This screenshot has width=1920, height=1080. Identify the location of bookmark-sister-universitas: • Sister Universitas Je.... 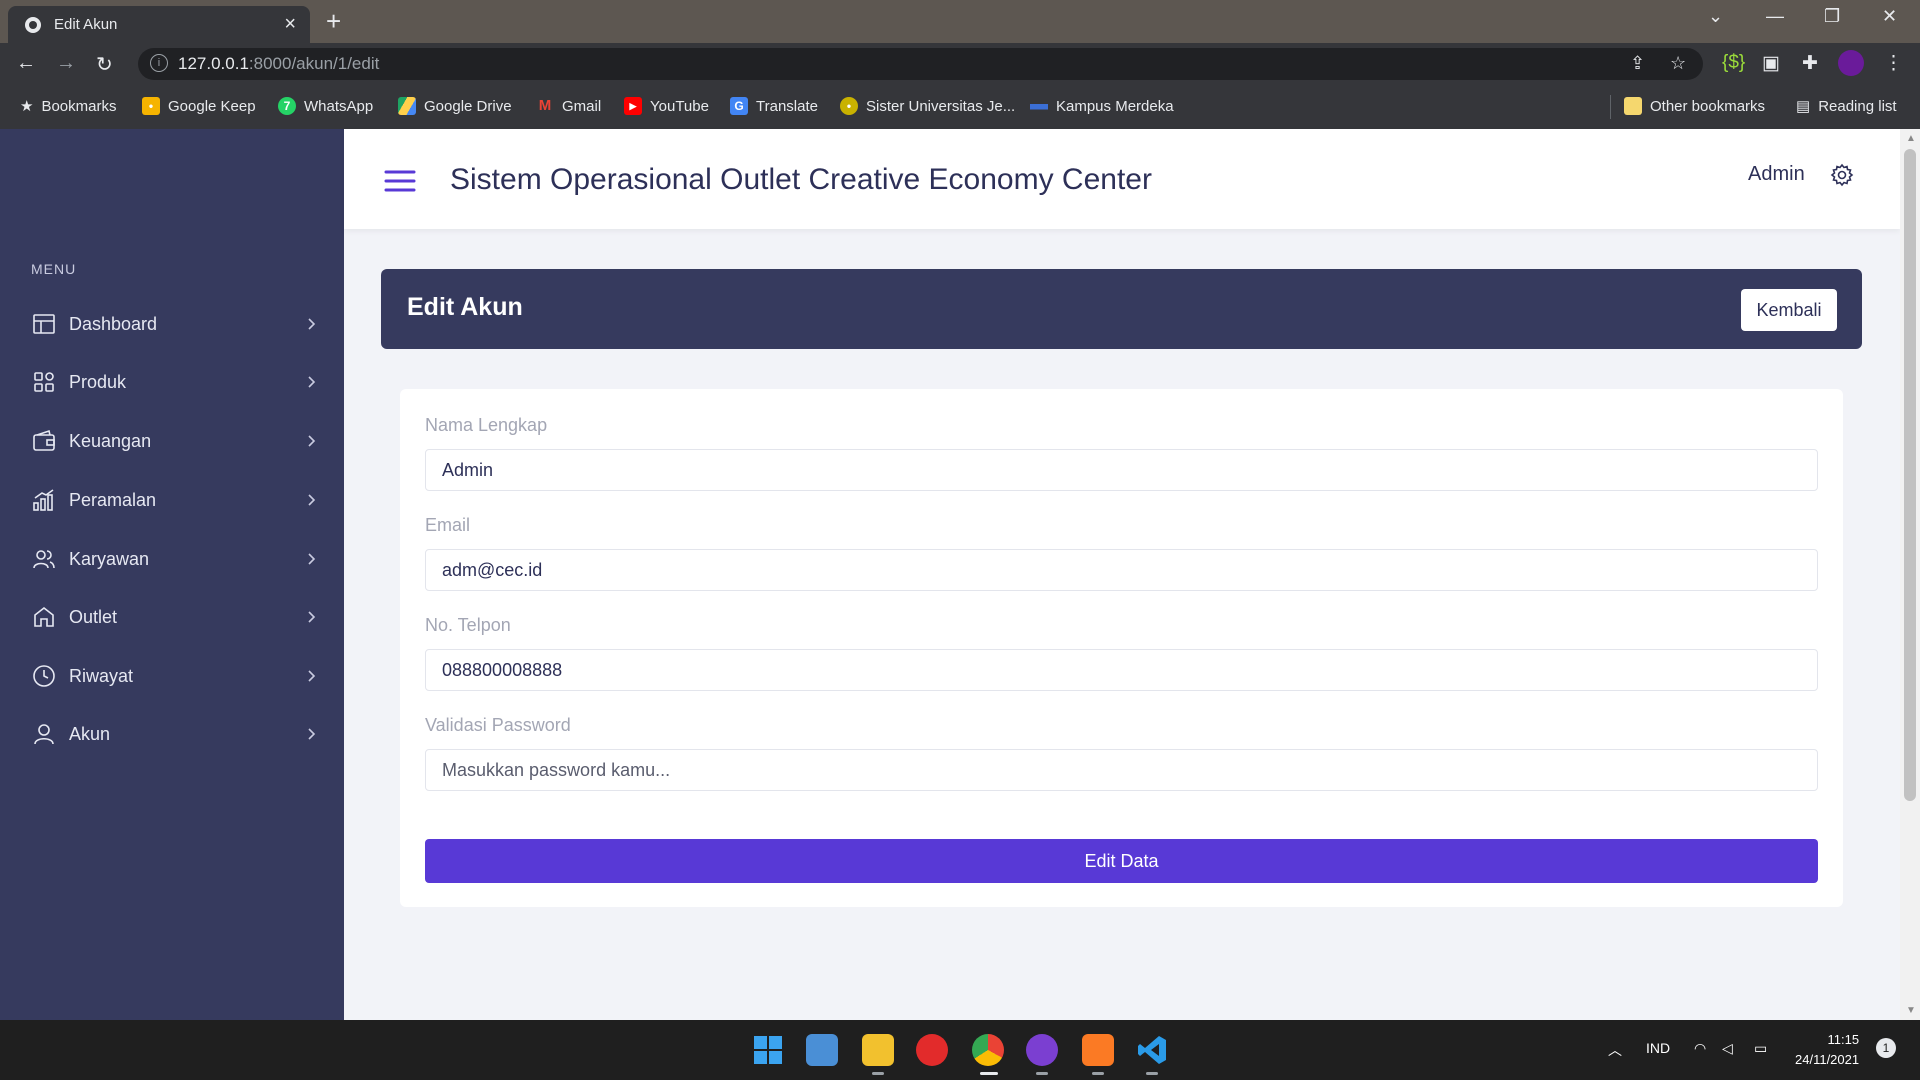
(927, 106).